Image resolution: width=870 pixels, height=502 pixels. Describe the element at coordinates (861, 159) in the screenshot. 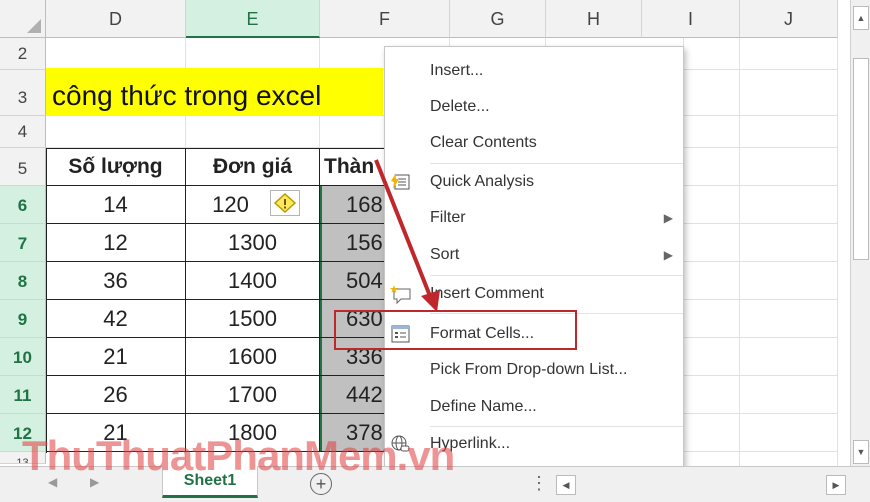

I see `scroll-thumb` at that location.